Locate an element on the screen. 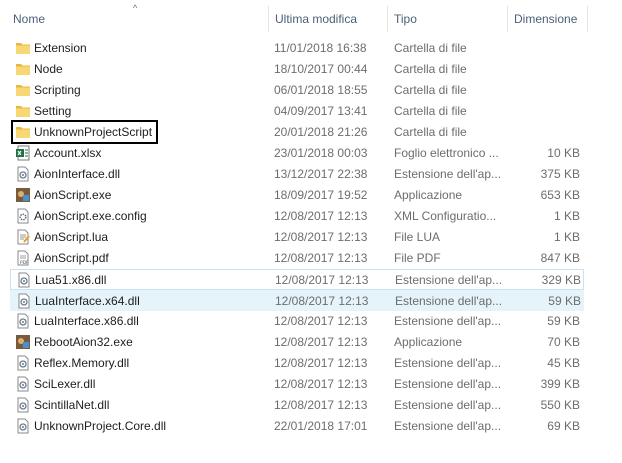 This screenshot has width=622, height=463. folder-row: Setting 04/09/2017 13:41 Cartella di file is located at coordinates (297, 111).